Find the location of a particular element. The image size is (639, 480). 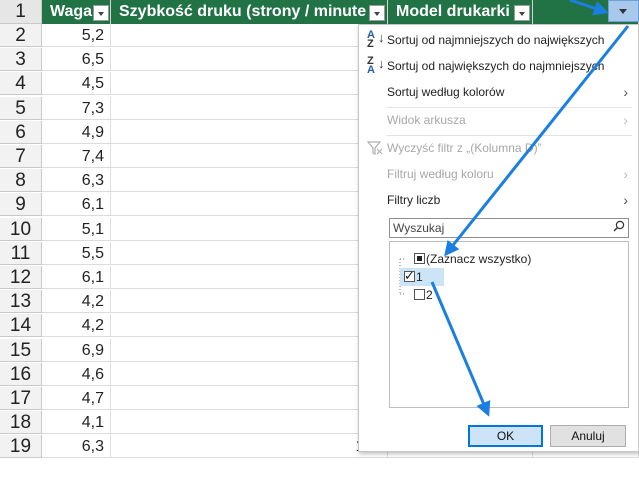

row-header: 14 is located at coordinates (21, 326).